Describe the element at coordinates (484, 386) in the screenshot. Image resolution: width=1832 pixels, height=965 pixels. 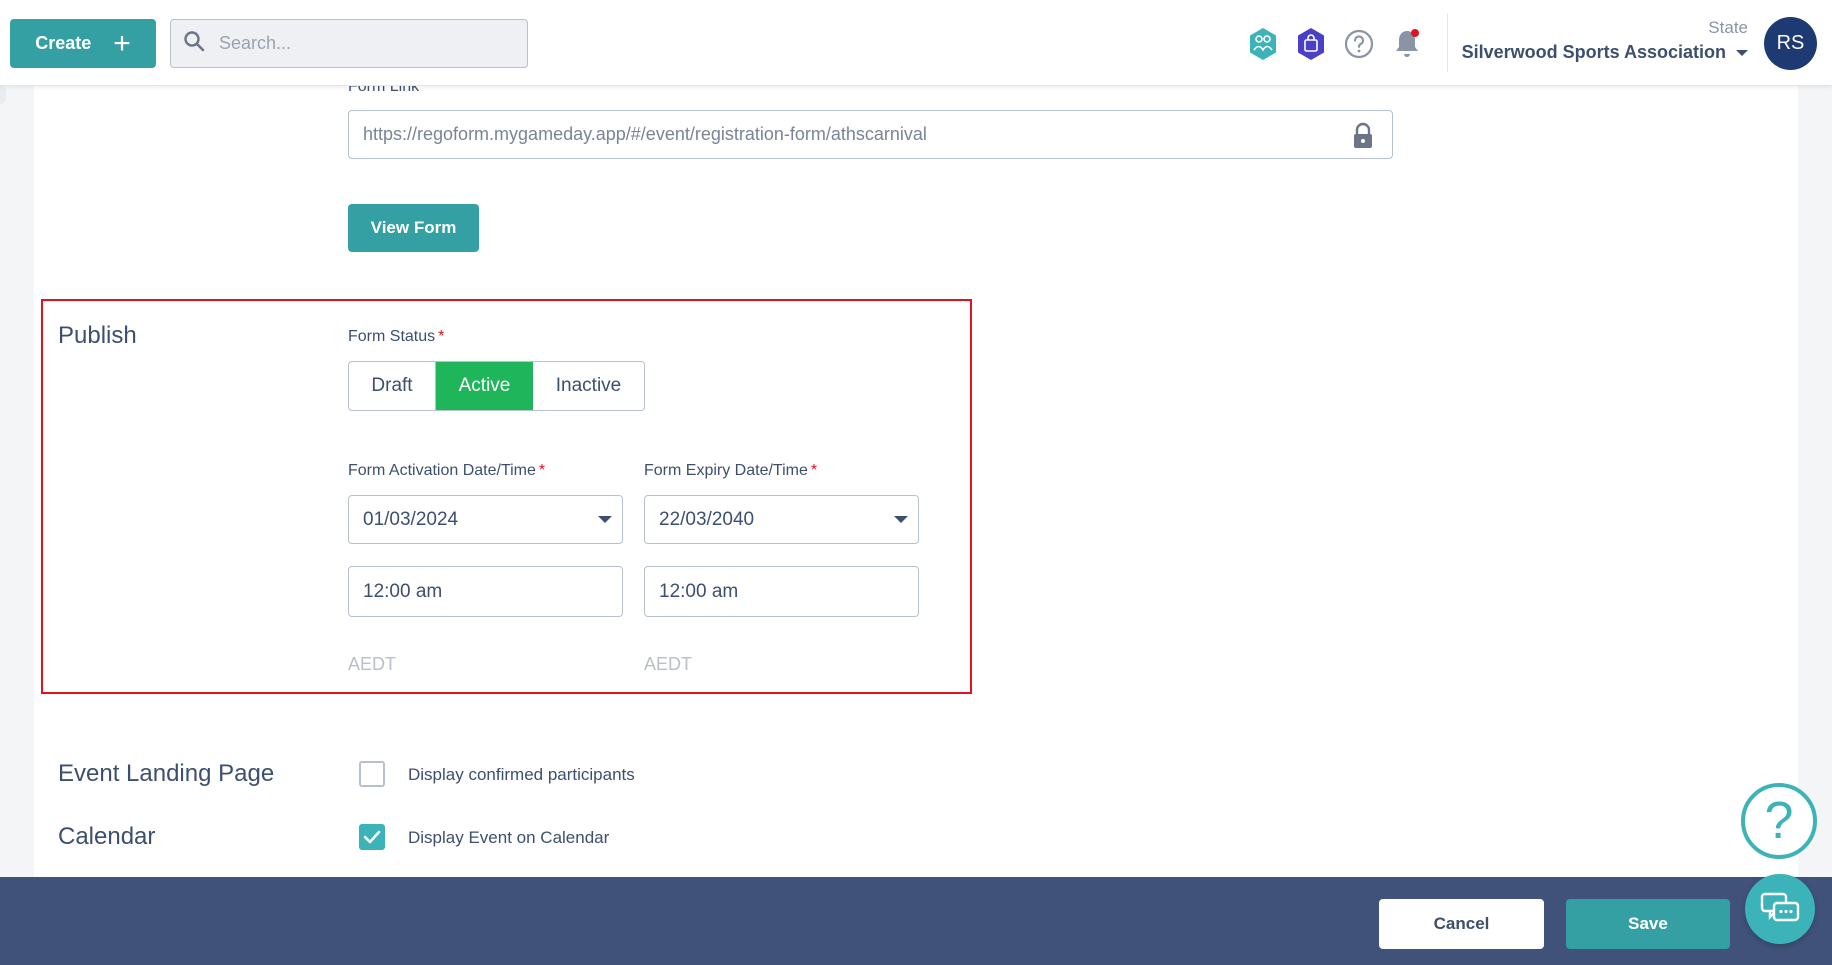
I see `status-active-option: Active` at that location.